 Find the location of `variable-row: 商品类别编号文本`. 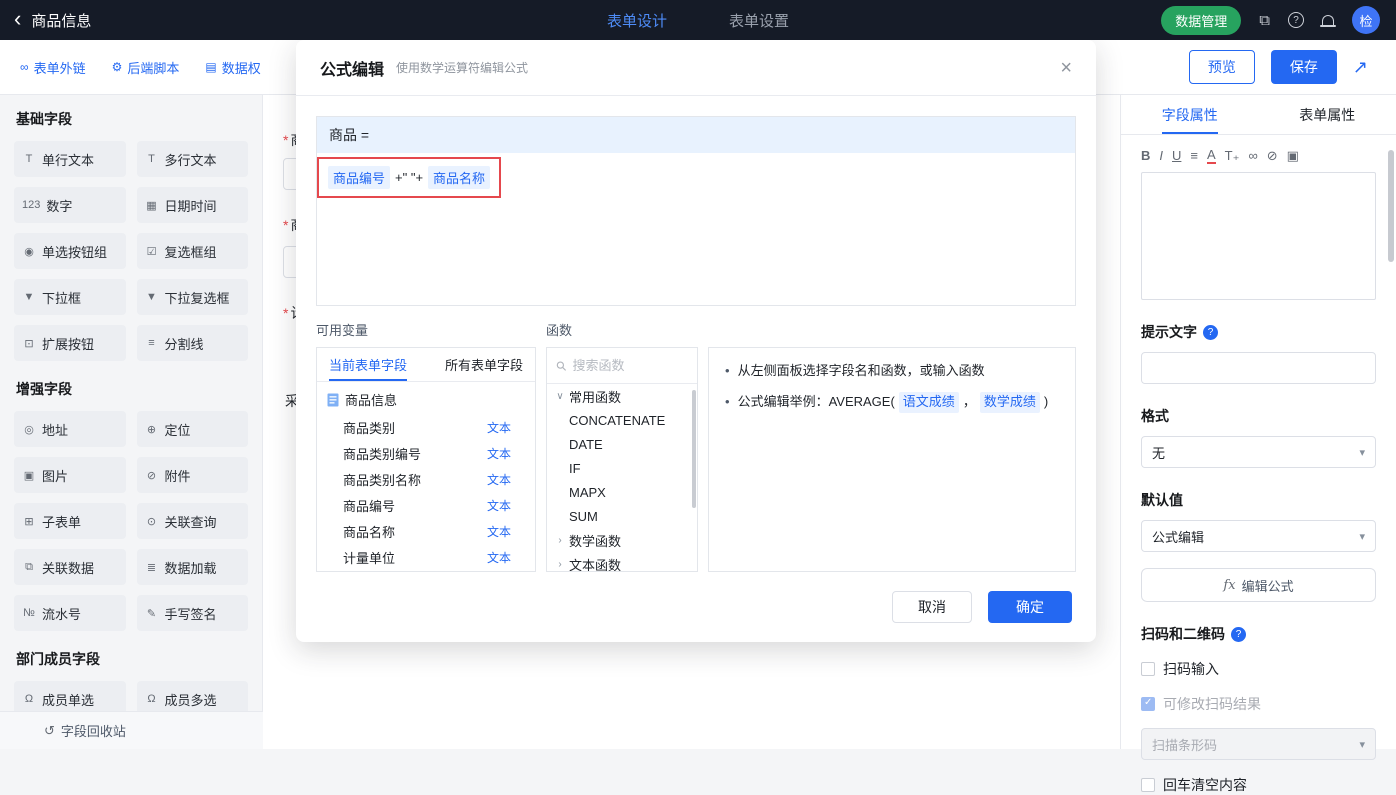

variable-row: 商品类别编号文本 is located at coordinates (426, 453).